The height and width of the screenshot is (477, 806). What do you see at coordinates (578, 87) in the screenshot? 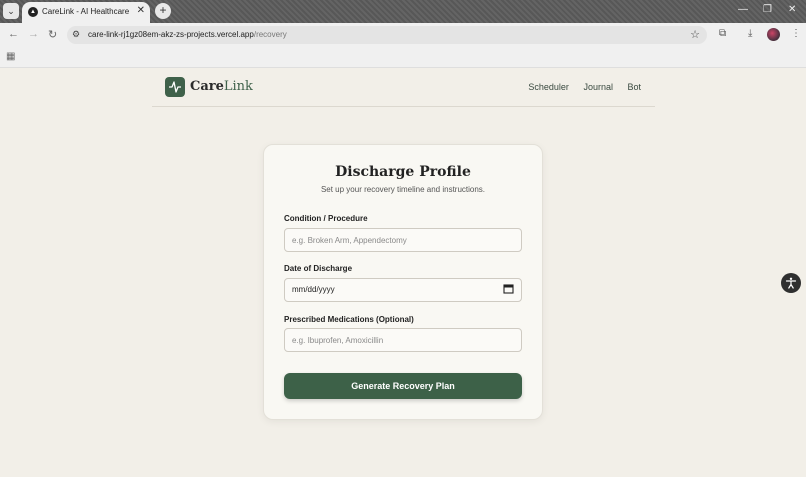
I see `main-nav: Scheduler Journal Bot` at bounding box center [578, 87].